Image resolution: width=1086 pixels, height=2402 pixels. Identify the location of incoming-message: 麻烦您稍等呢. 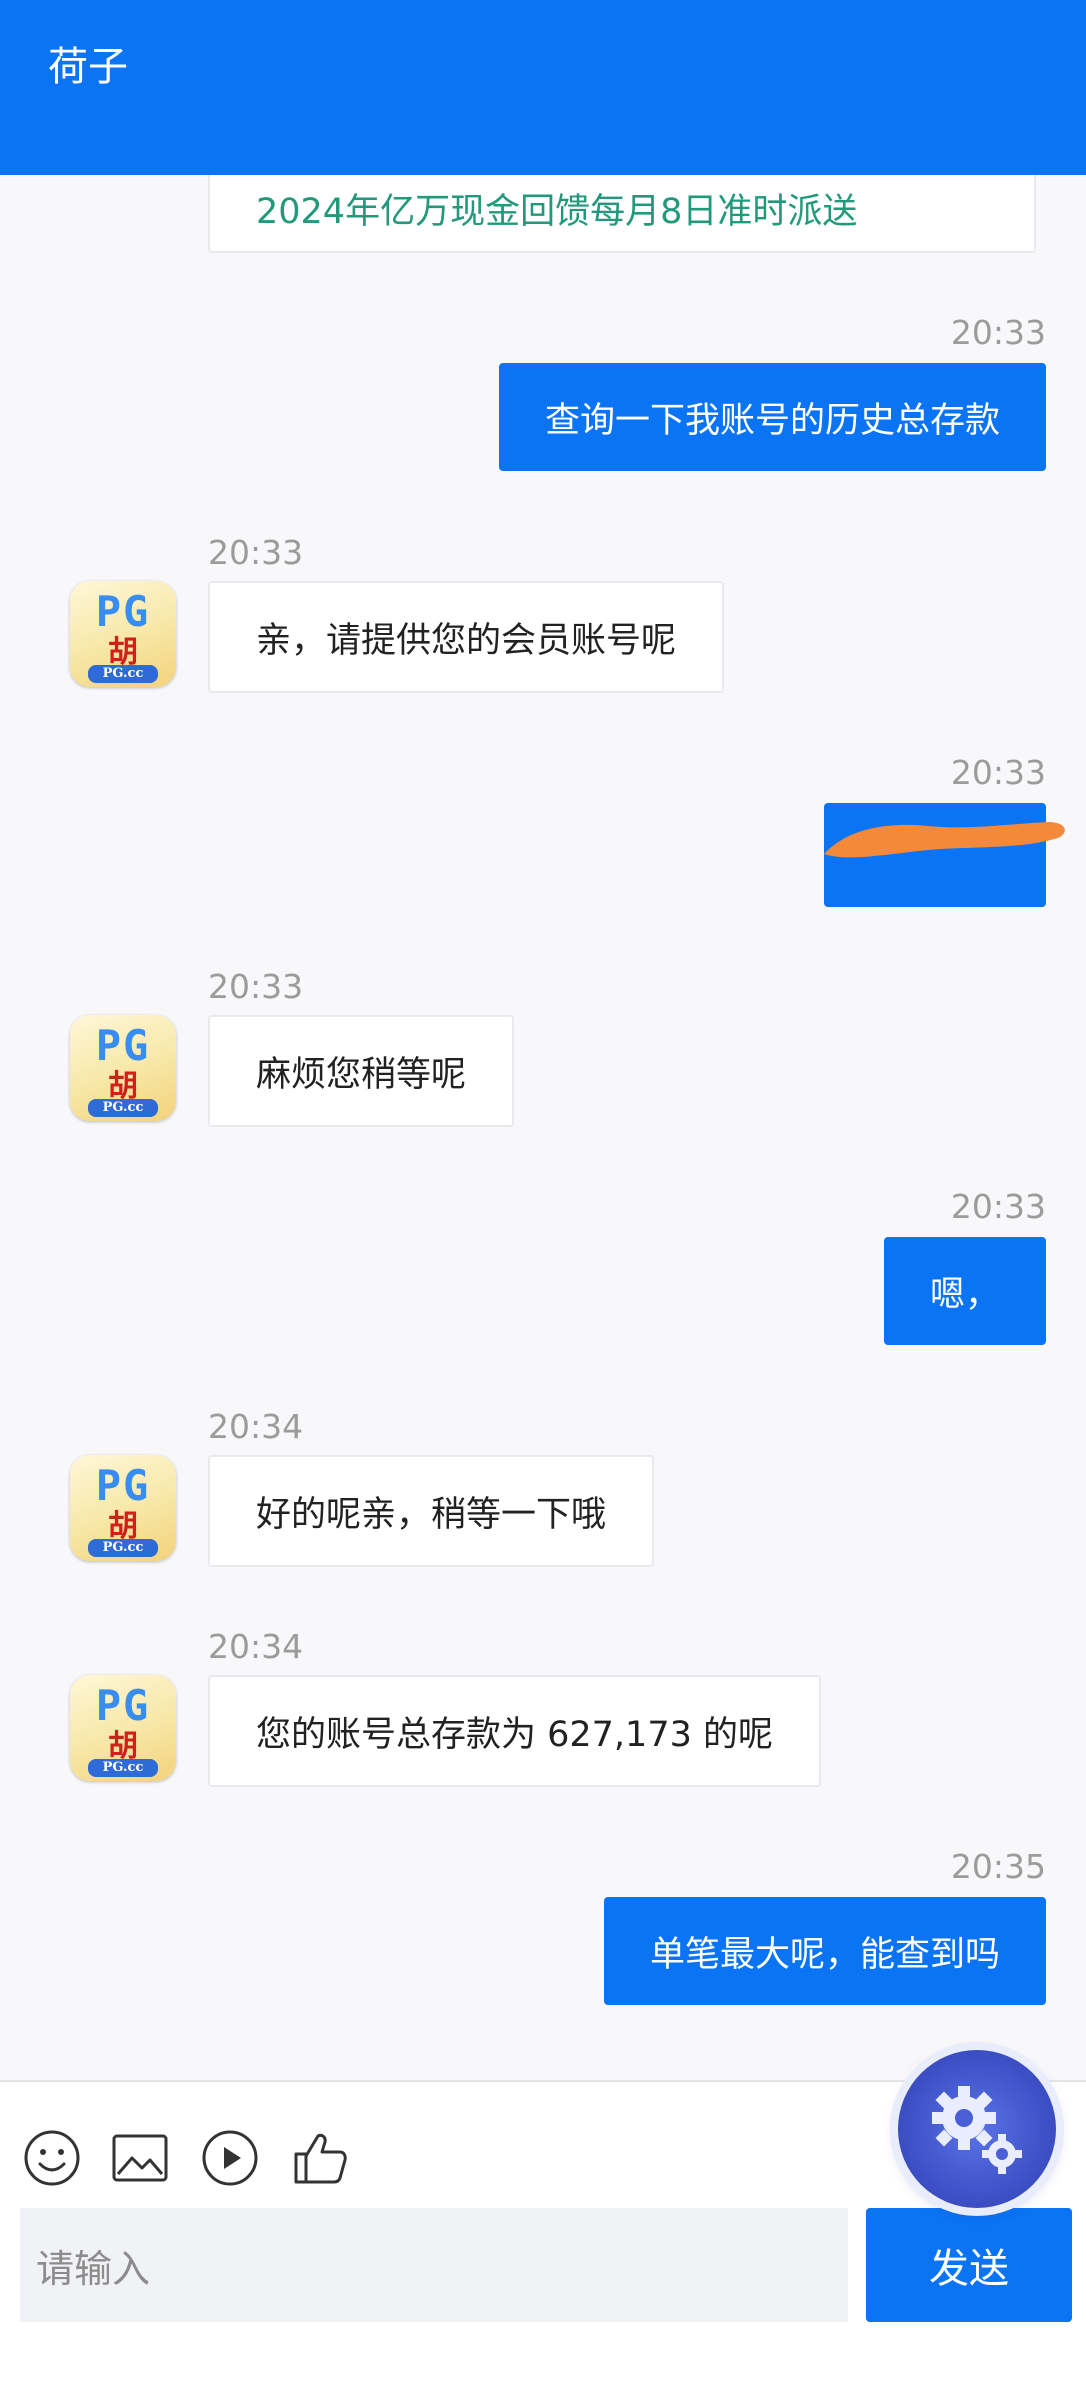
(361, 1071).